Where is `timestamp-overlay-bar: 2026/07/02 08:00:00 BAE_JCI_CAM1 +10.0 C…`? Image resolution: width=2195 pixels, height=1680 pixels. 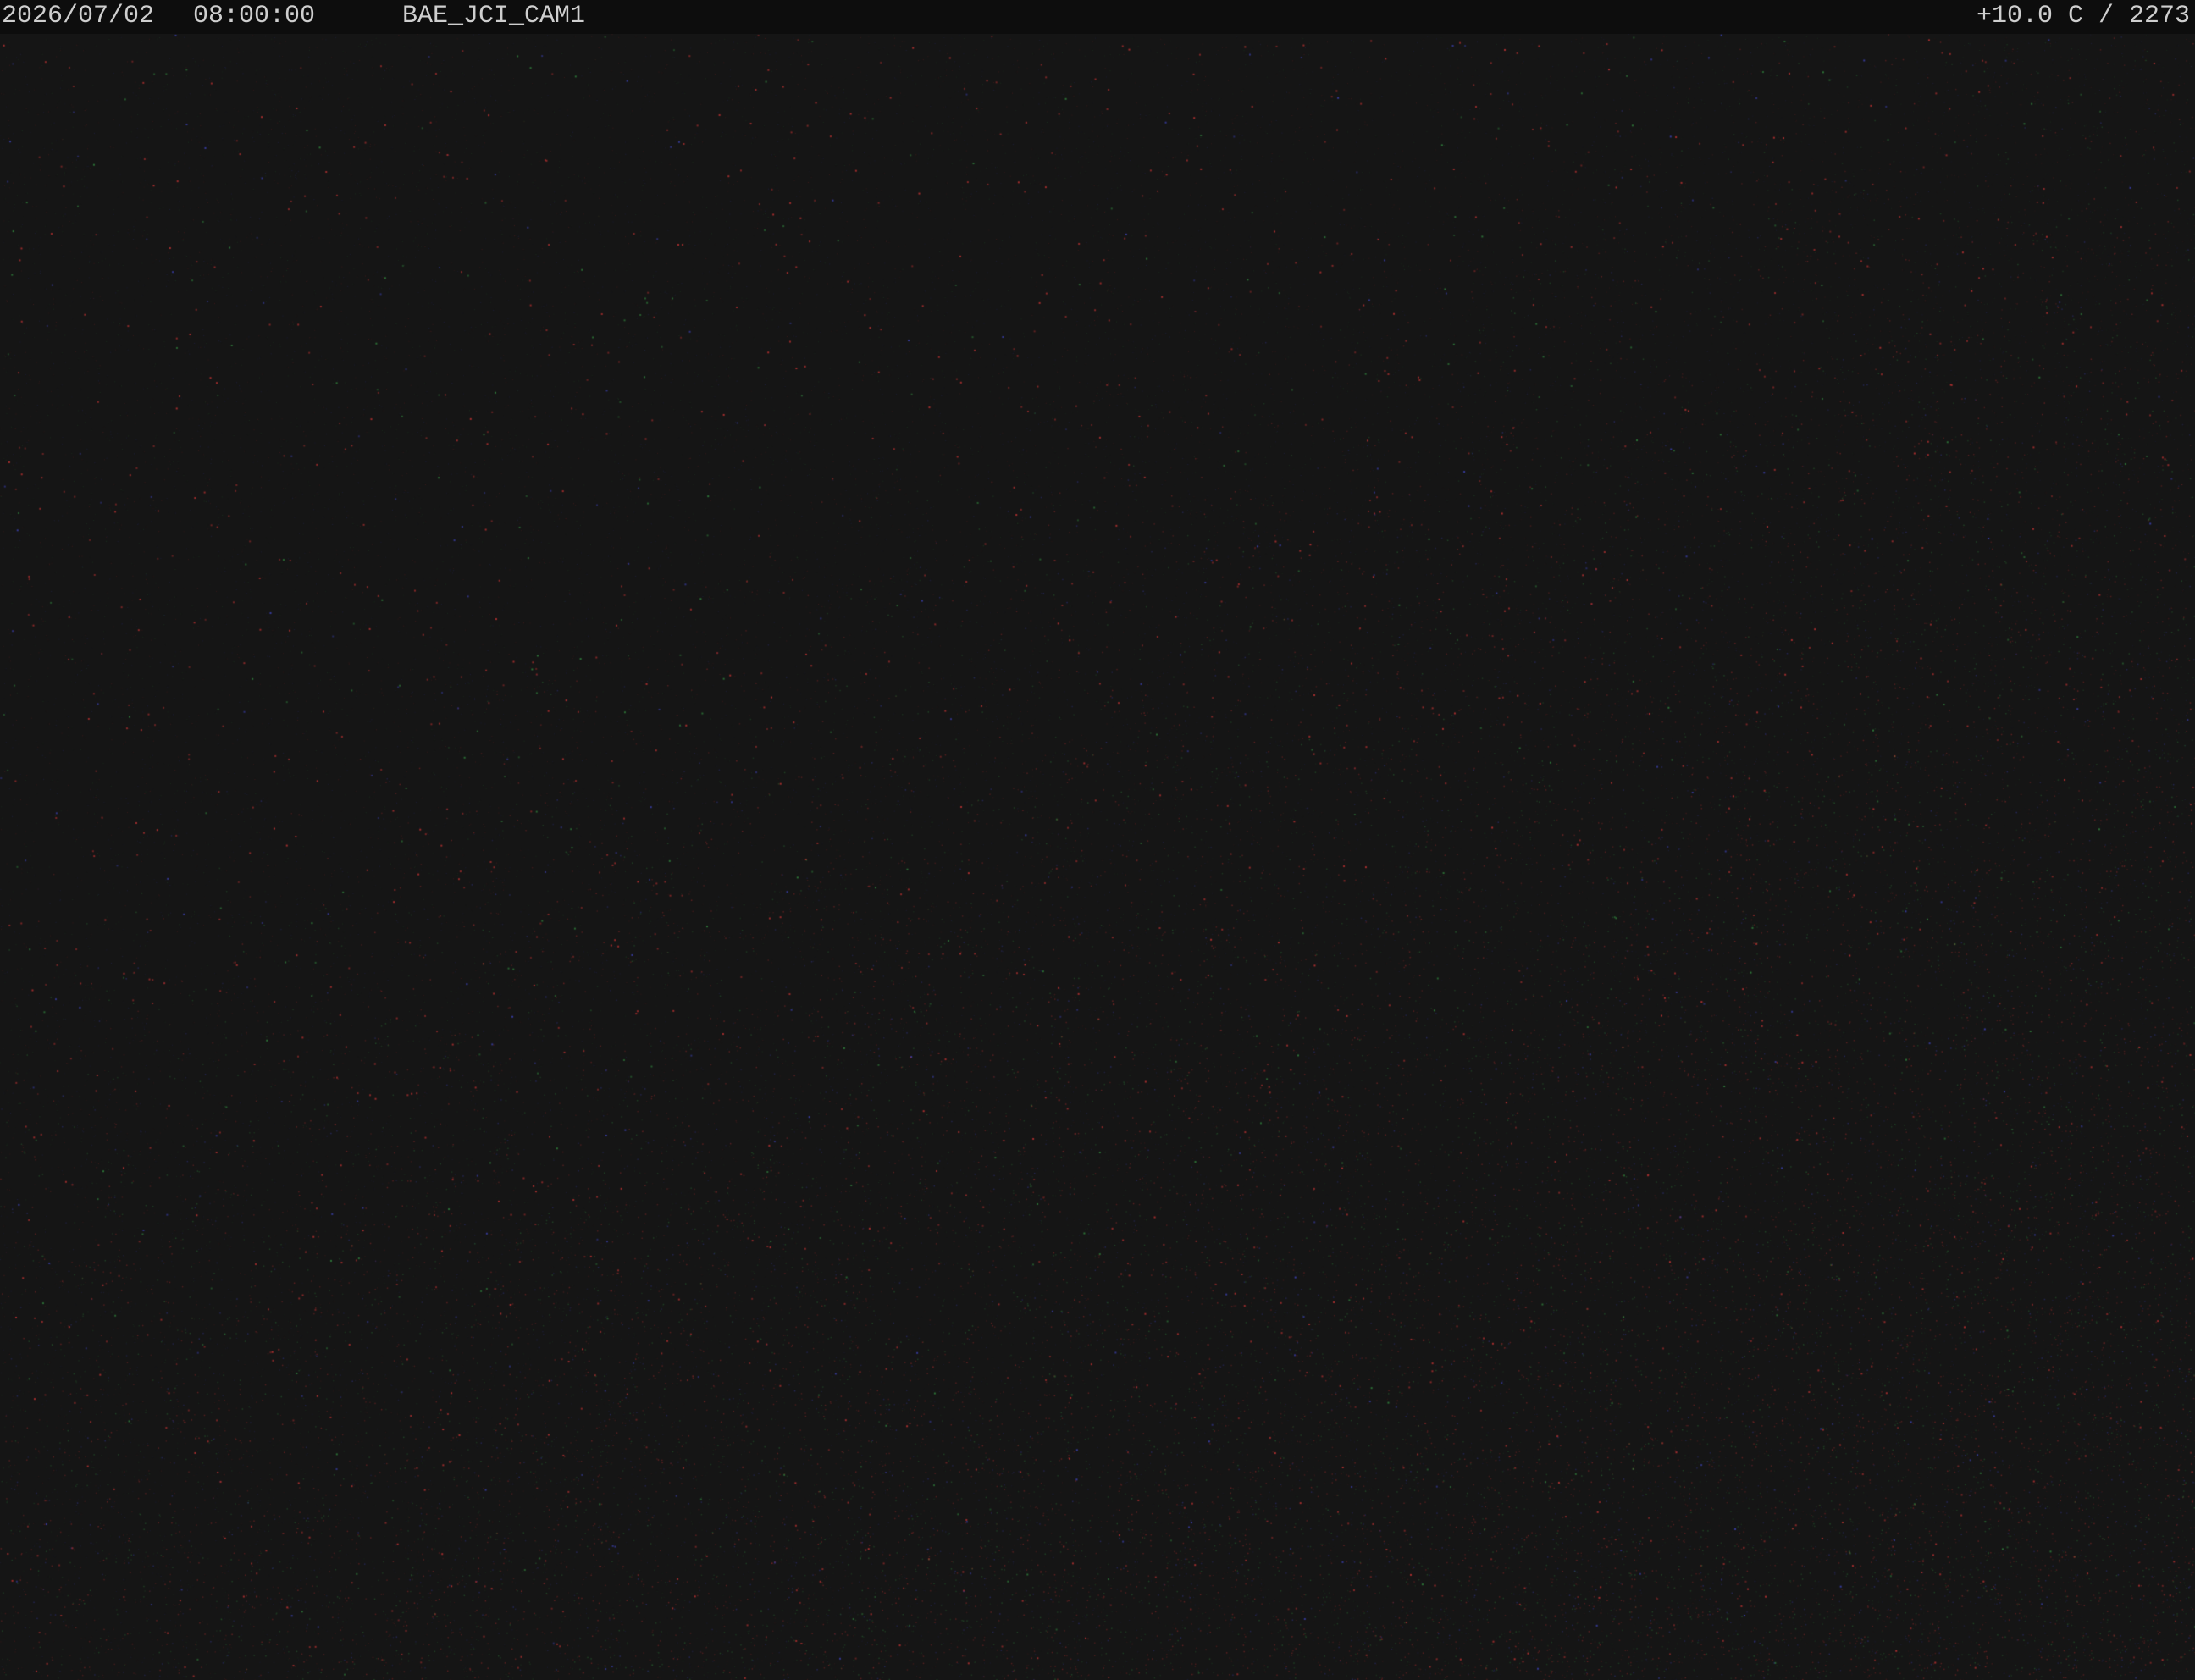
timestamp-overlay-bar: 2026/07/02 08:00:00 BAE_JCI_CAM1 +10.0 C… is located at coordinates (1097, 17).